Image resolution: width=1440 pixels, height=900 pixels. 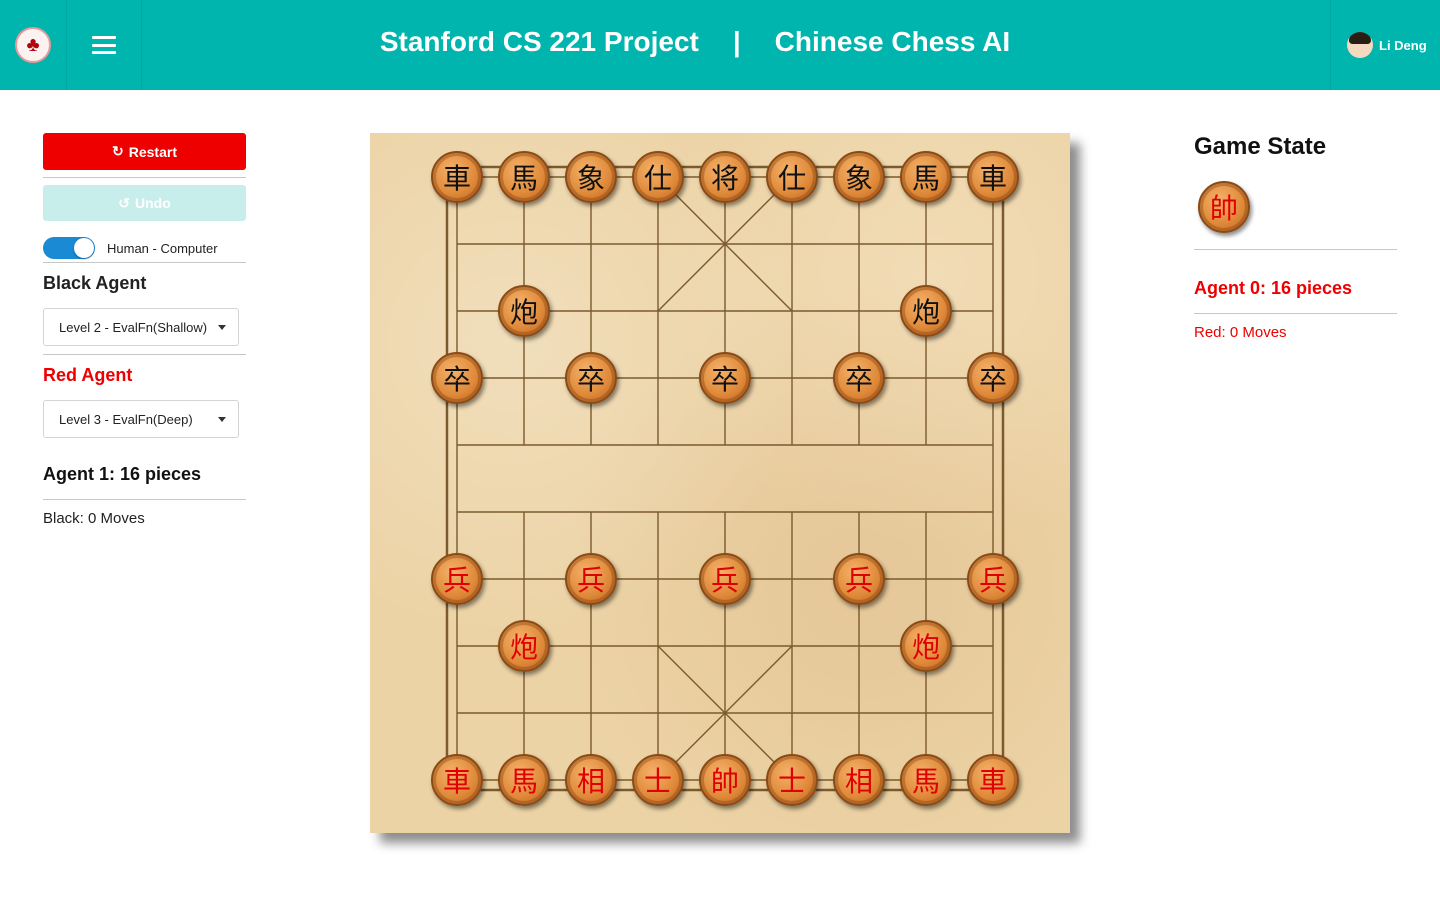 I want to click on page-title: Stanford CS 221 Project | Chinese Chess AI, so click(x=695, y=42).